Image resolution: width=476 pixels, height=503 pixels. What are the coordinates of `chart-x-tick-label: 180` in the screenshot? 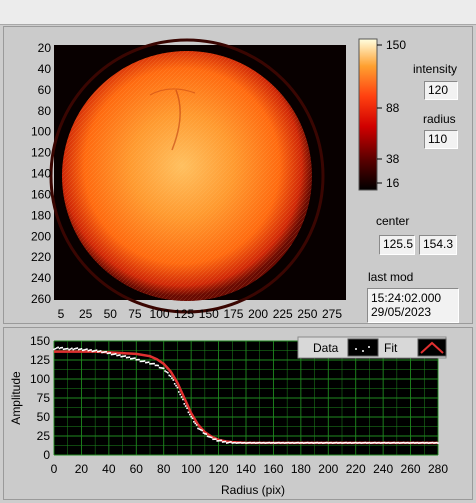 It's located at (301, 469).